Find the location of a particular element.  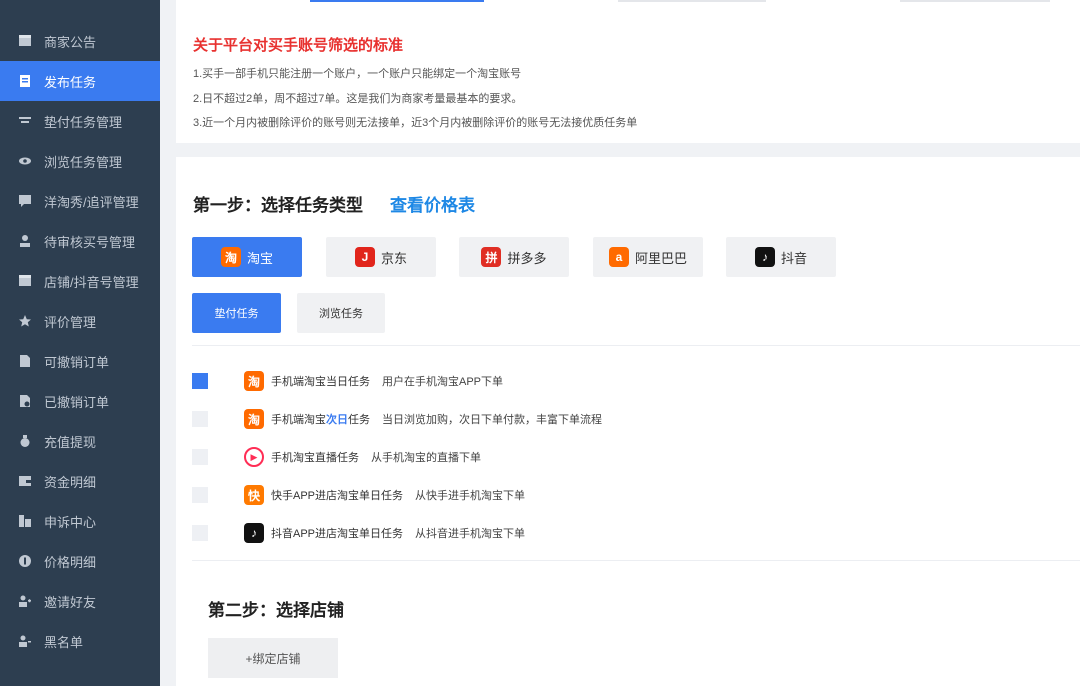

sidebar-item-invite-friends: 邀请好友 is located at coordinates (80, 601).